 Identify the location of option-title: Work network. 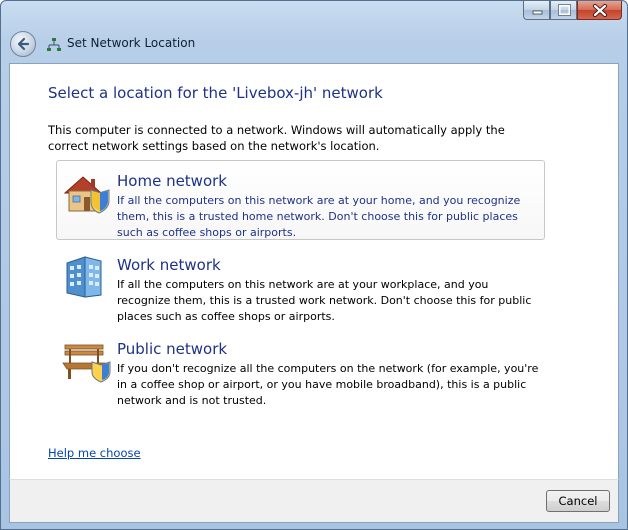
(169, 265).